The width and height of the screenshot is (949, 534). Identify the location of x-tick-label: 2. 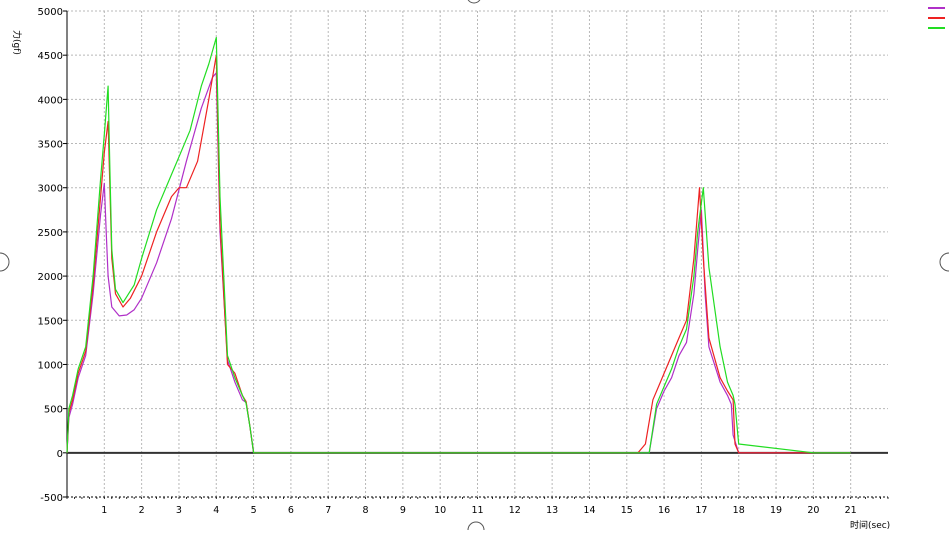
(142, 510).